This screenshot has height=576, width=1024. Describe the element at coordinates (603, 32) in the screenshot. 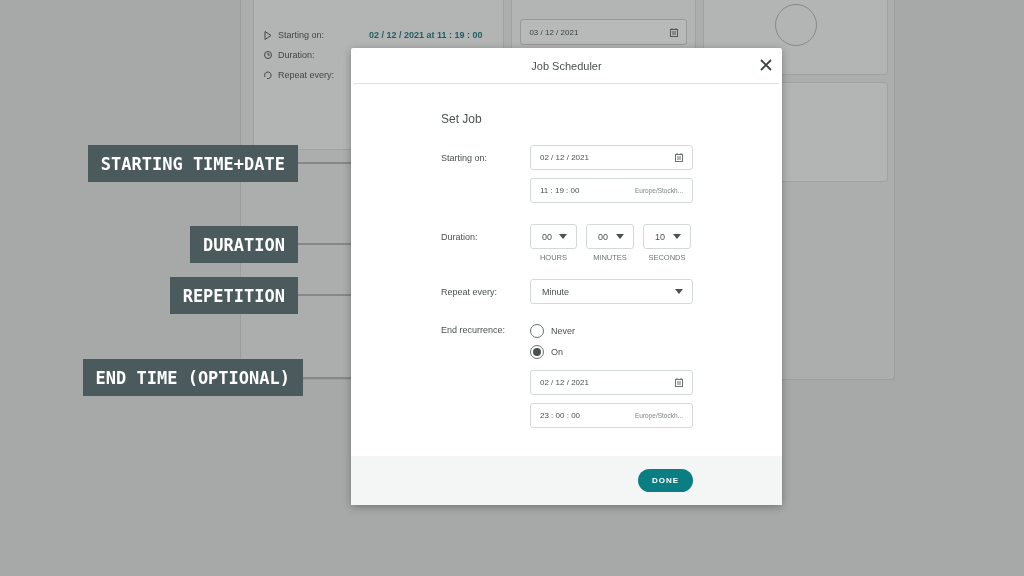

I see `date-field: 03 / 12 / 2021` at that location.